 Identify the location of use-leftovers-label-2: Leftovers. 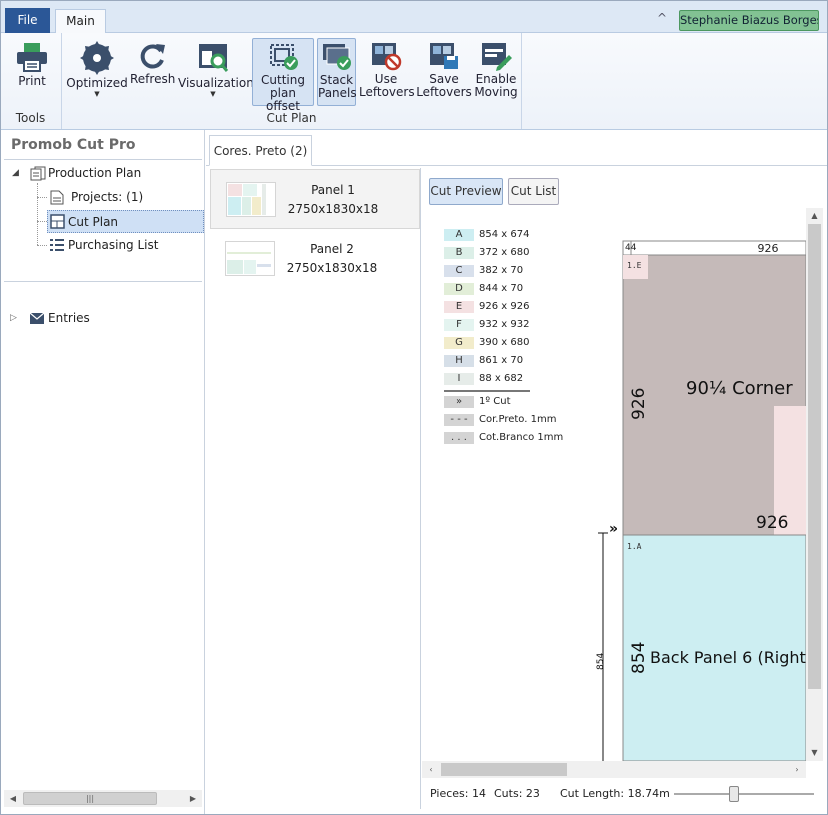
(387, 92).